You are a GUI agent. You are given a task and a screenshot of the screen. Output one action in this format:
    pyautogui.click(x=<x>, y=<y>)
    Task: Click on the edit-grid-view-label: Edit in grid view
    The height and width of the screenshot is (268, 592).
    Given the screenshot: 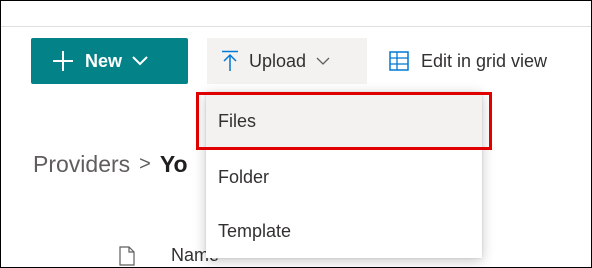 What is the action you would take?
    pyautogui.click(x=484, y=60)
    